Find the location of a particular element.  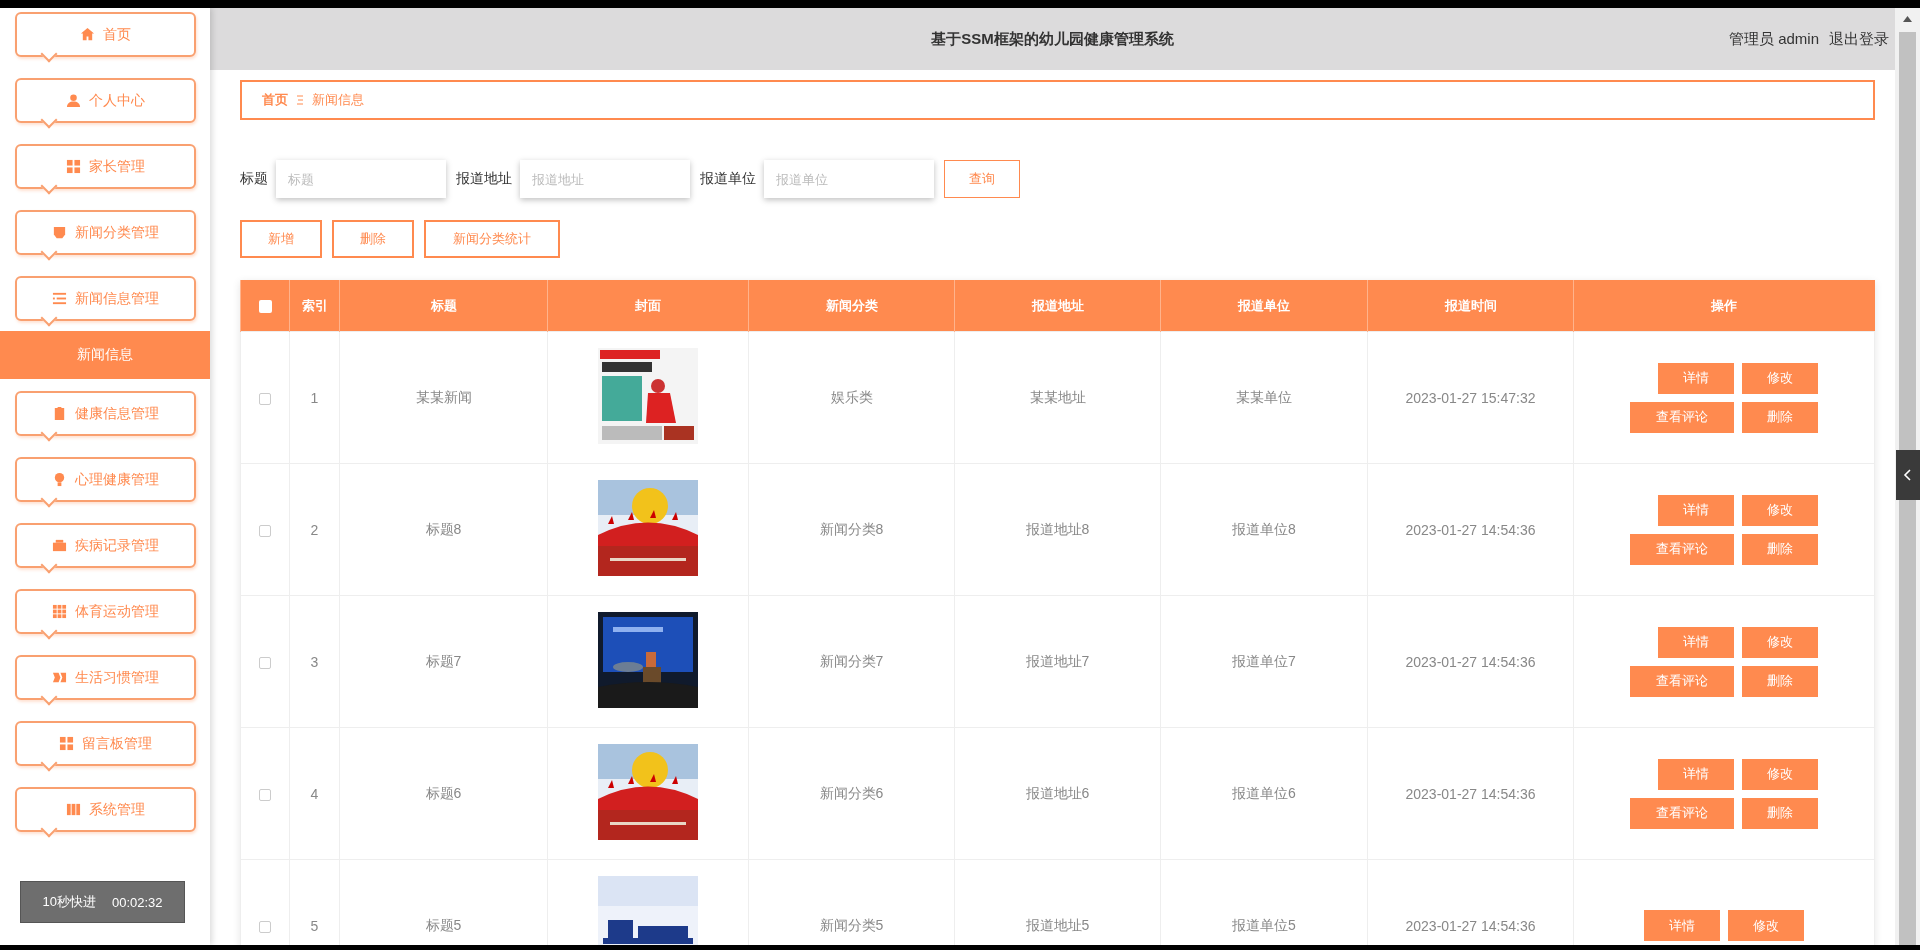

menu-item: 首页 is located at coordinates (105, 39).